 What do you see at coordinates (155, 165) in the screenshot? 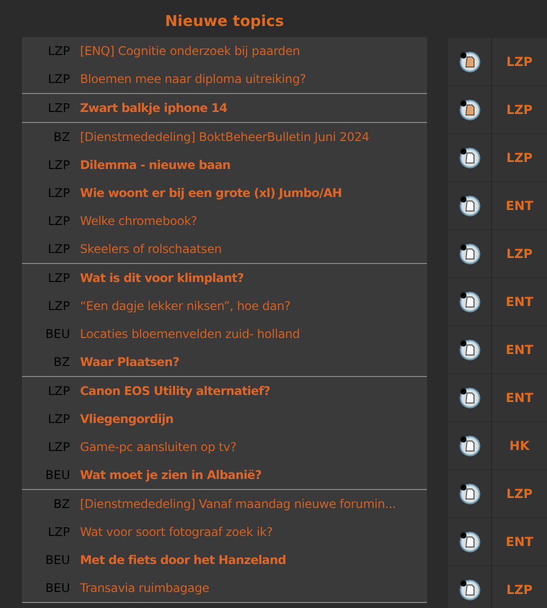
I see `topic-link: Dilemma - nieuwe baan` at bounding box center [155, 165].